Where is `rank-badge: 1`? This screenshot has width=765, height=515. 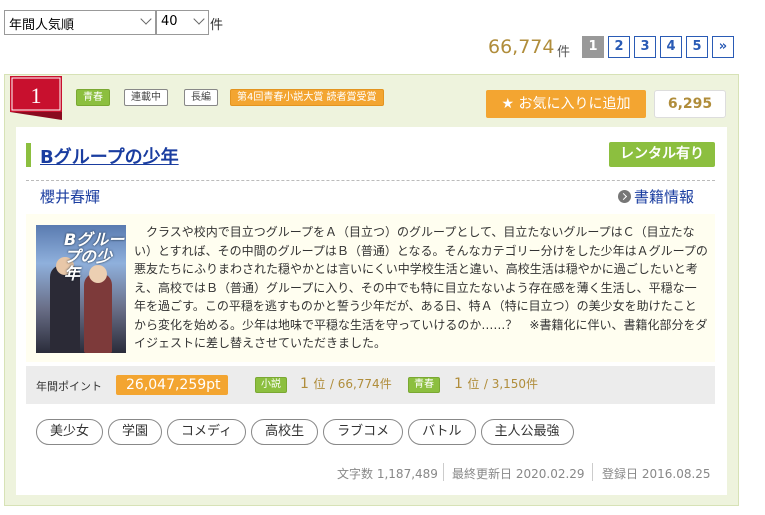
rank-badge: 1 is located at coordinates (36, 98).